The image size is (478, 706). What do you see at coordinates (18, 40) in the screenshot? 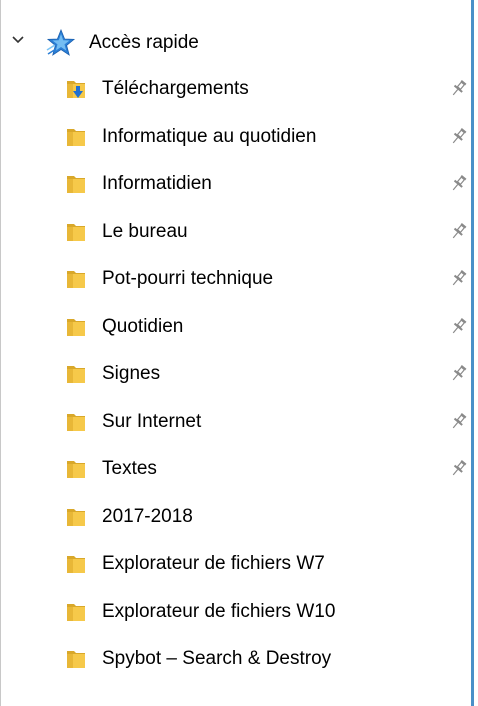
I see `chevron-down-icon` at bounding box center [18, 40].